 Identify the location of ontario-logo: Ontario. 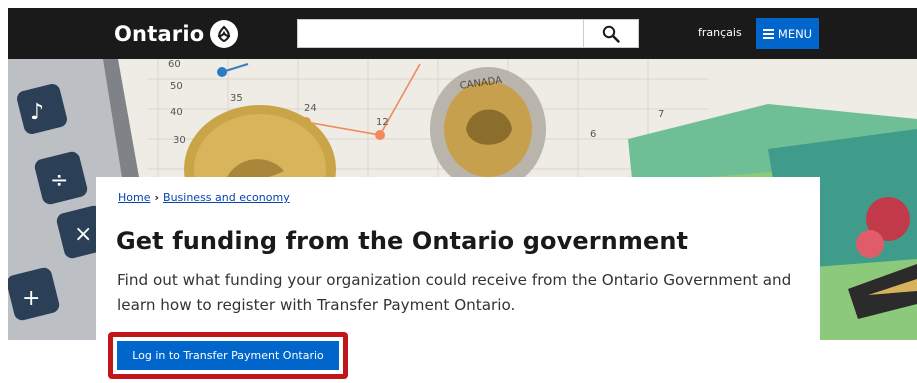
(176, 34).